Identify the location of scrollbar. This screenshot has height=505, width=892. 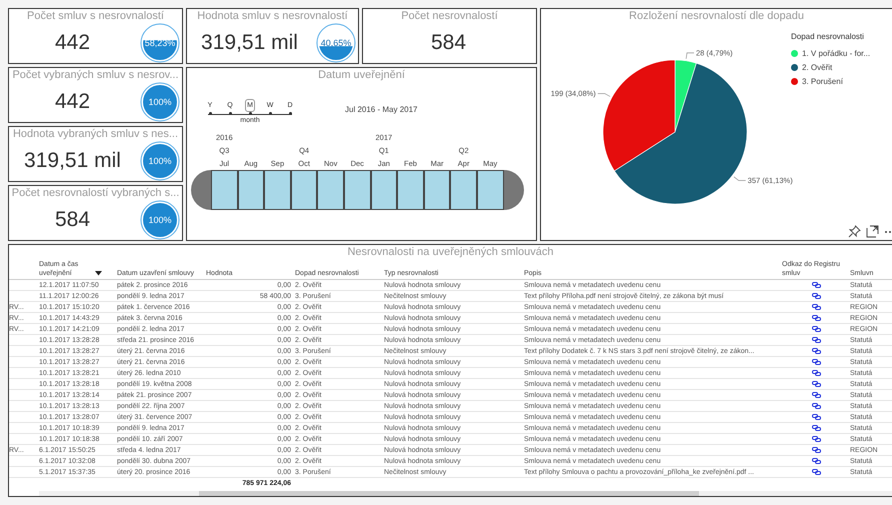
(465, 493).